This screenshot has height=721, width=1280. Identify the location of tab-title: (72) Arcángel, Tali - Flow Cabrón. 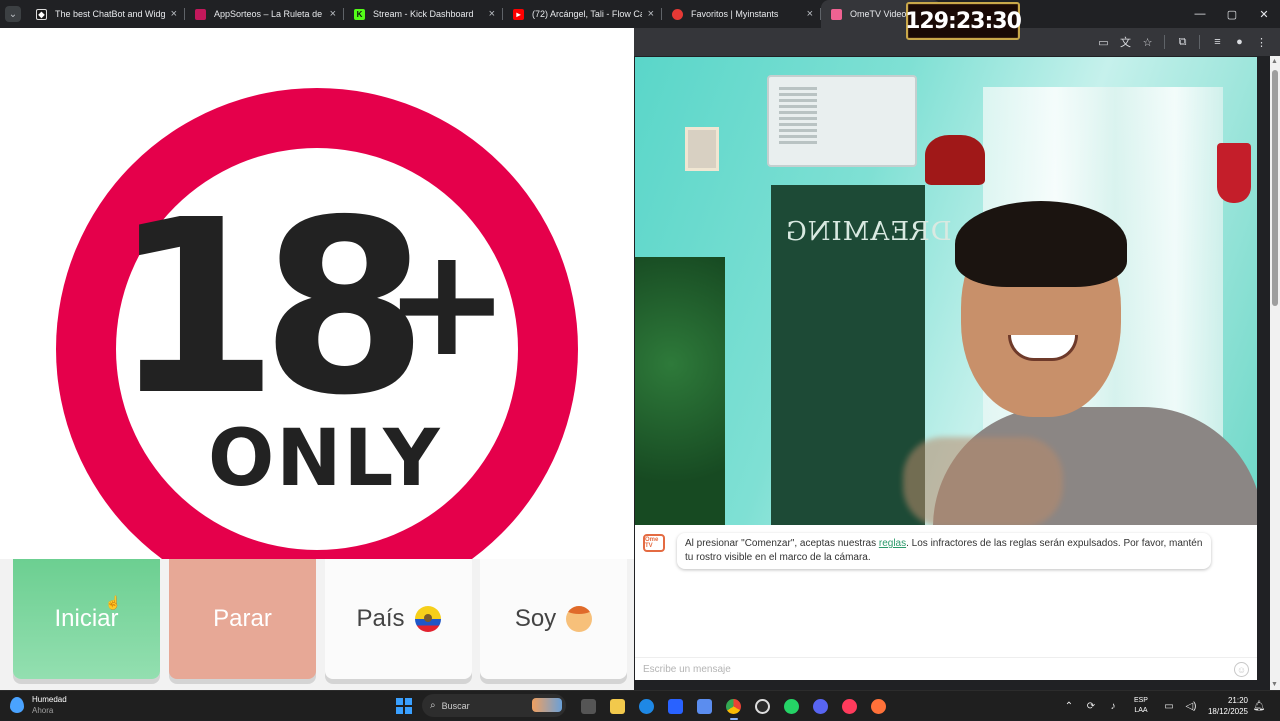
(587, 14).